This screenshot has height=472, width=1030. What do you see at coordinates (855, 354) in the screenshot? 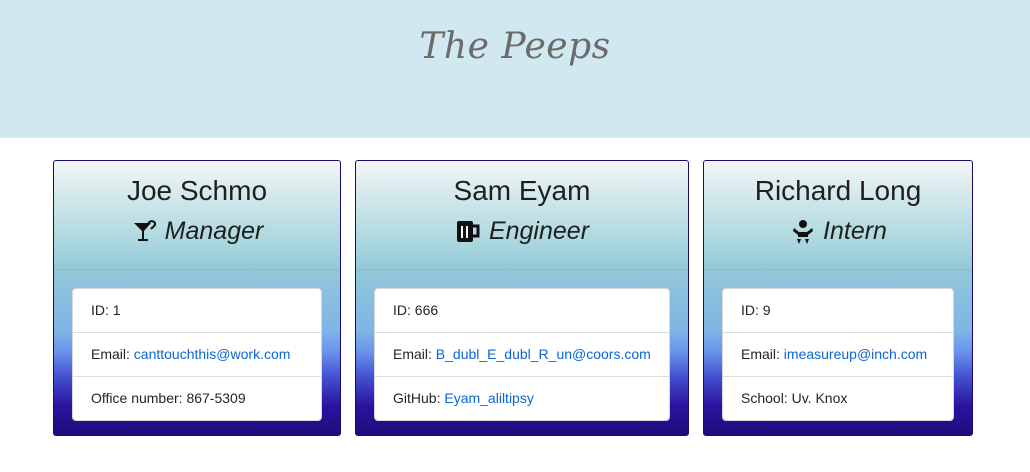
I see `email-link: imeasureup@inch.com` at bounding box center [855, 354].